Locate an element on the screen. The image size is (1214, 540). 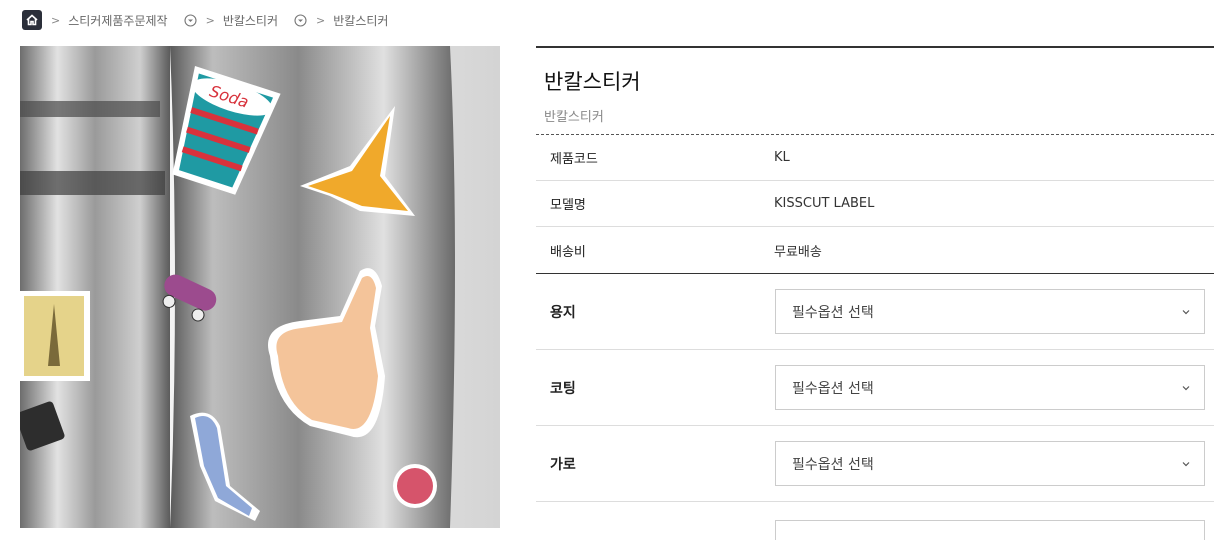
info-row-product-code: 제품코드 KL is located at coordinates (875, 158).